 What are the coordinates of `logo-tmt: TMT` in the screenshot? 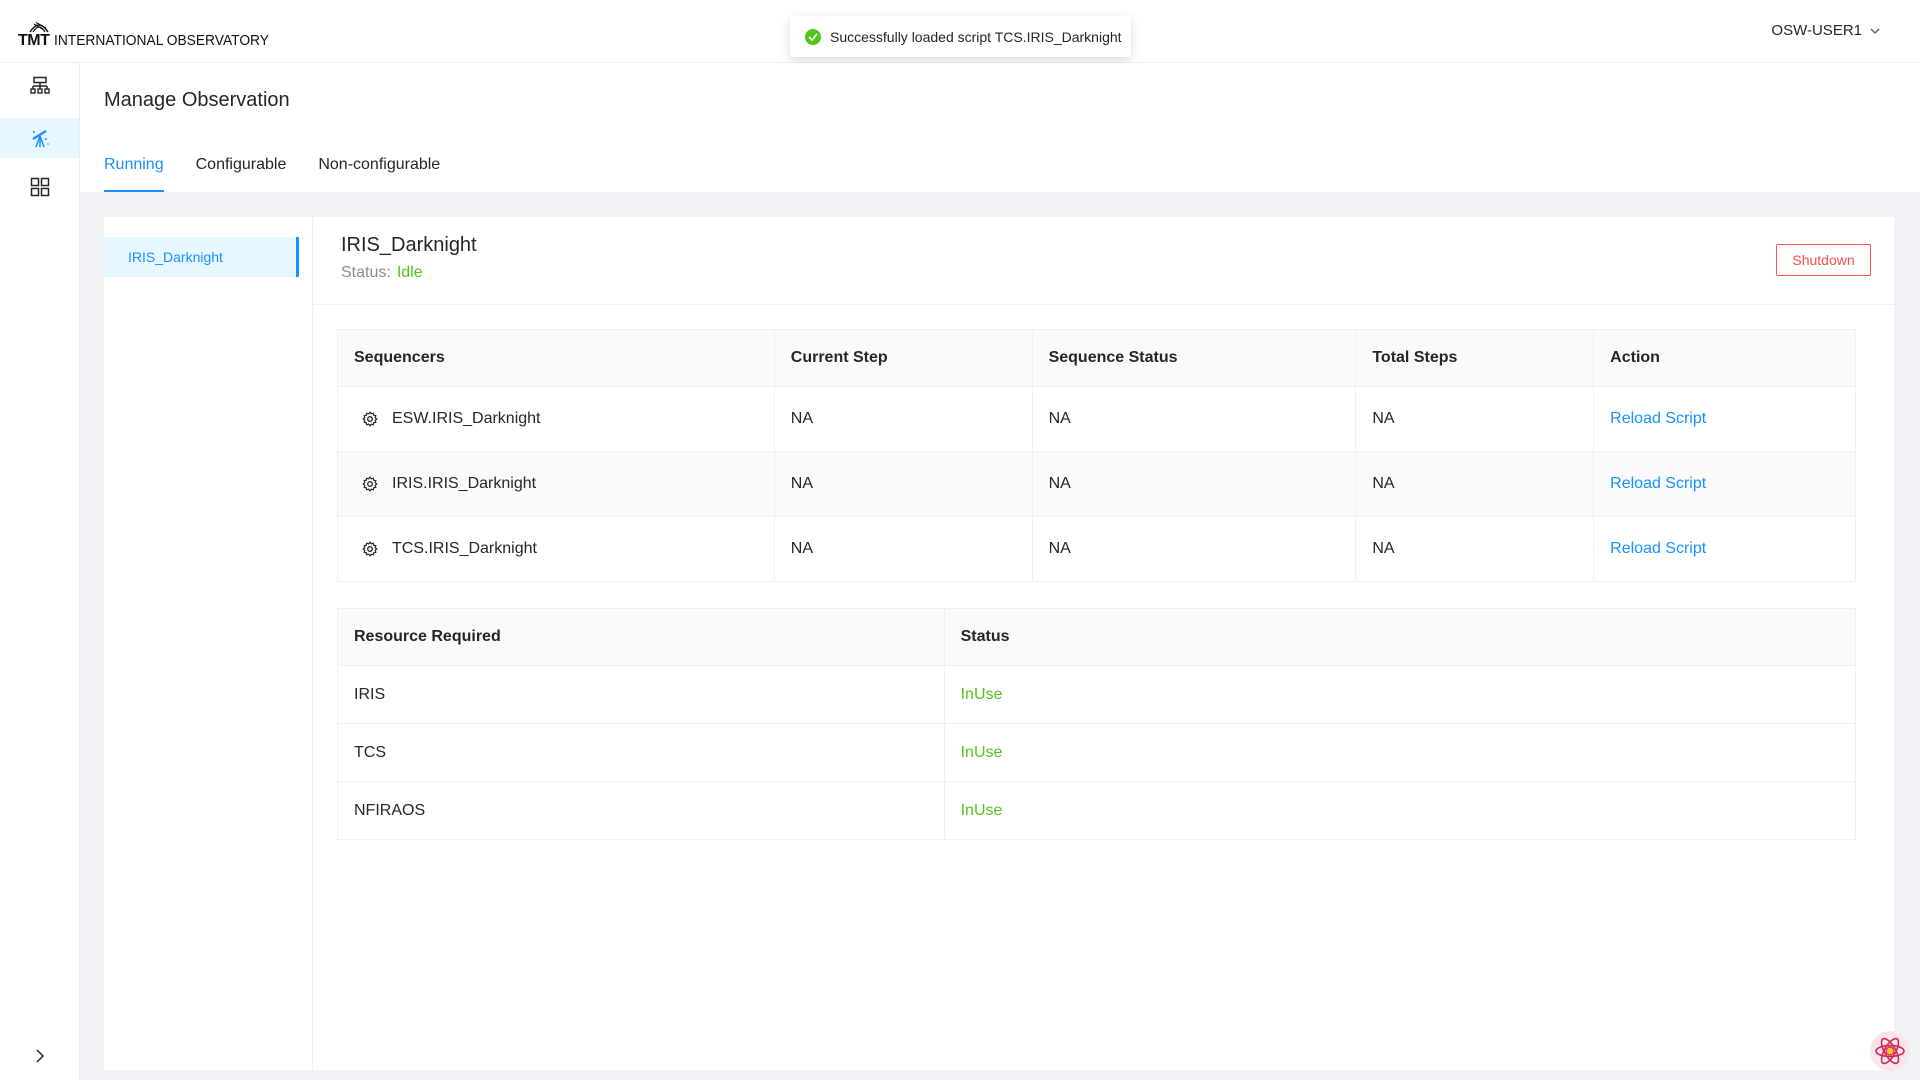 It's located at (34, 40).